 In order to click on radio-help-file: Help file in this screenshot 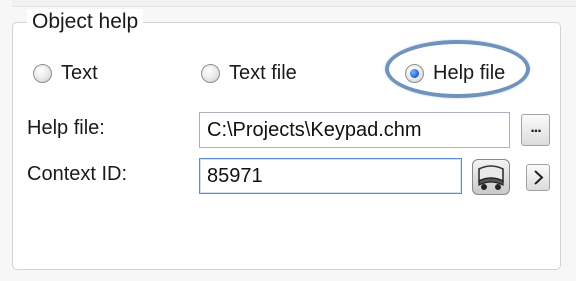, I will do `click(455, 73)`.